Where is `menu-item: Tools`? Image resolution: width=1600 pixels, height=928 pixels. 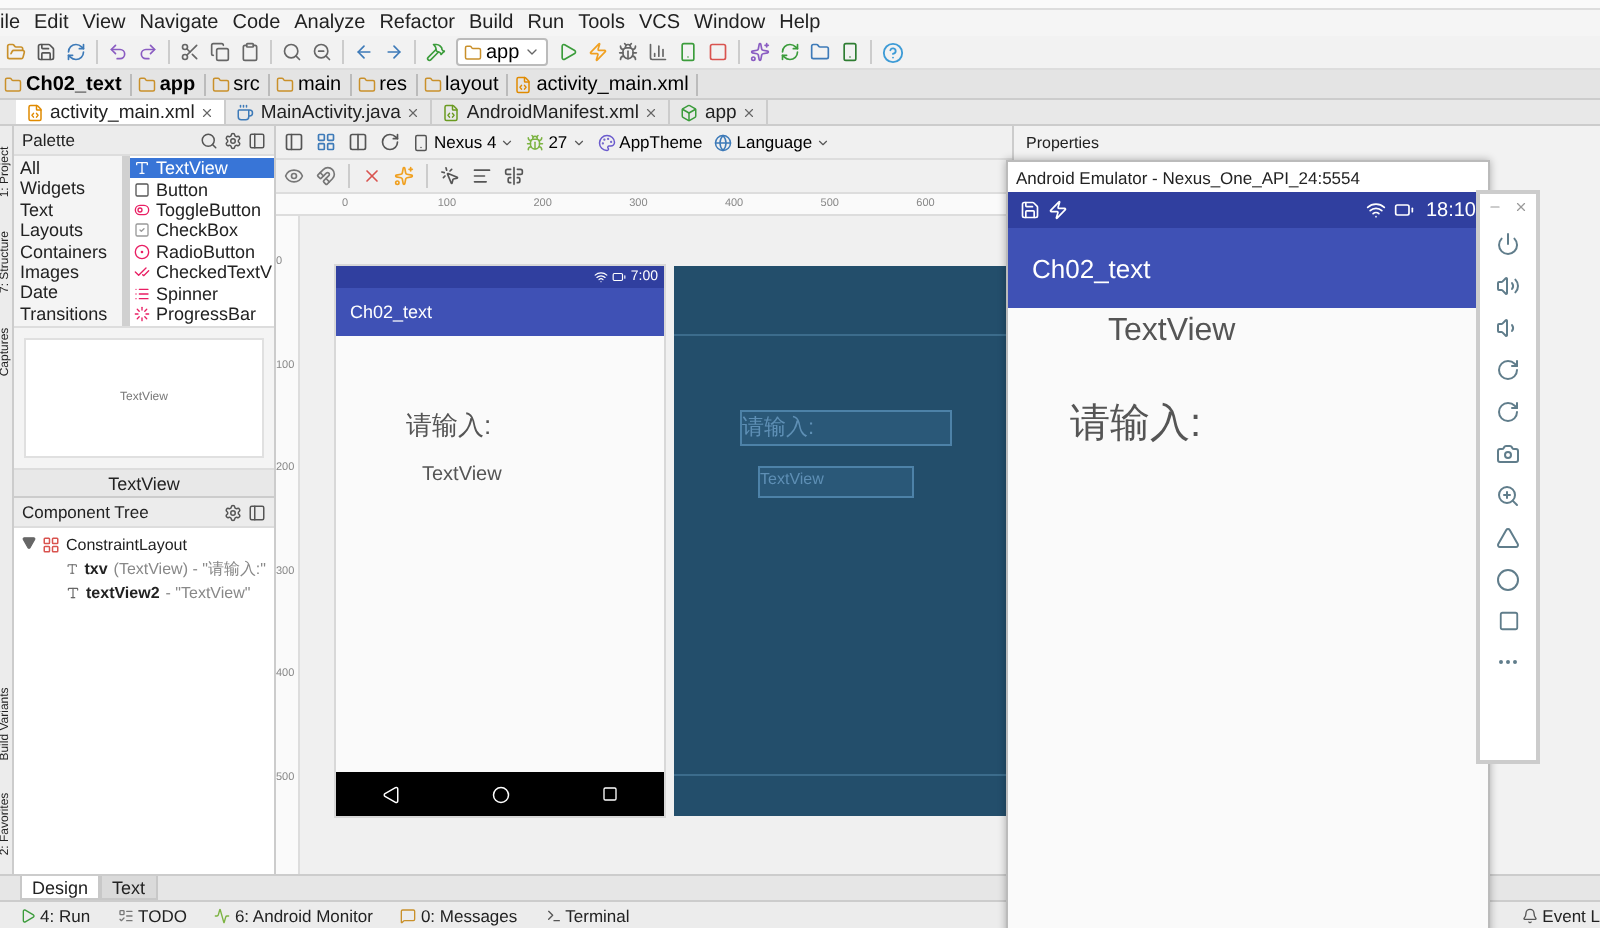 menu-item: Tools is located at coordinates (601, 23).